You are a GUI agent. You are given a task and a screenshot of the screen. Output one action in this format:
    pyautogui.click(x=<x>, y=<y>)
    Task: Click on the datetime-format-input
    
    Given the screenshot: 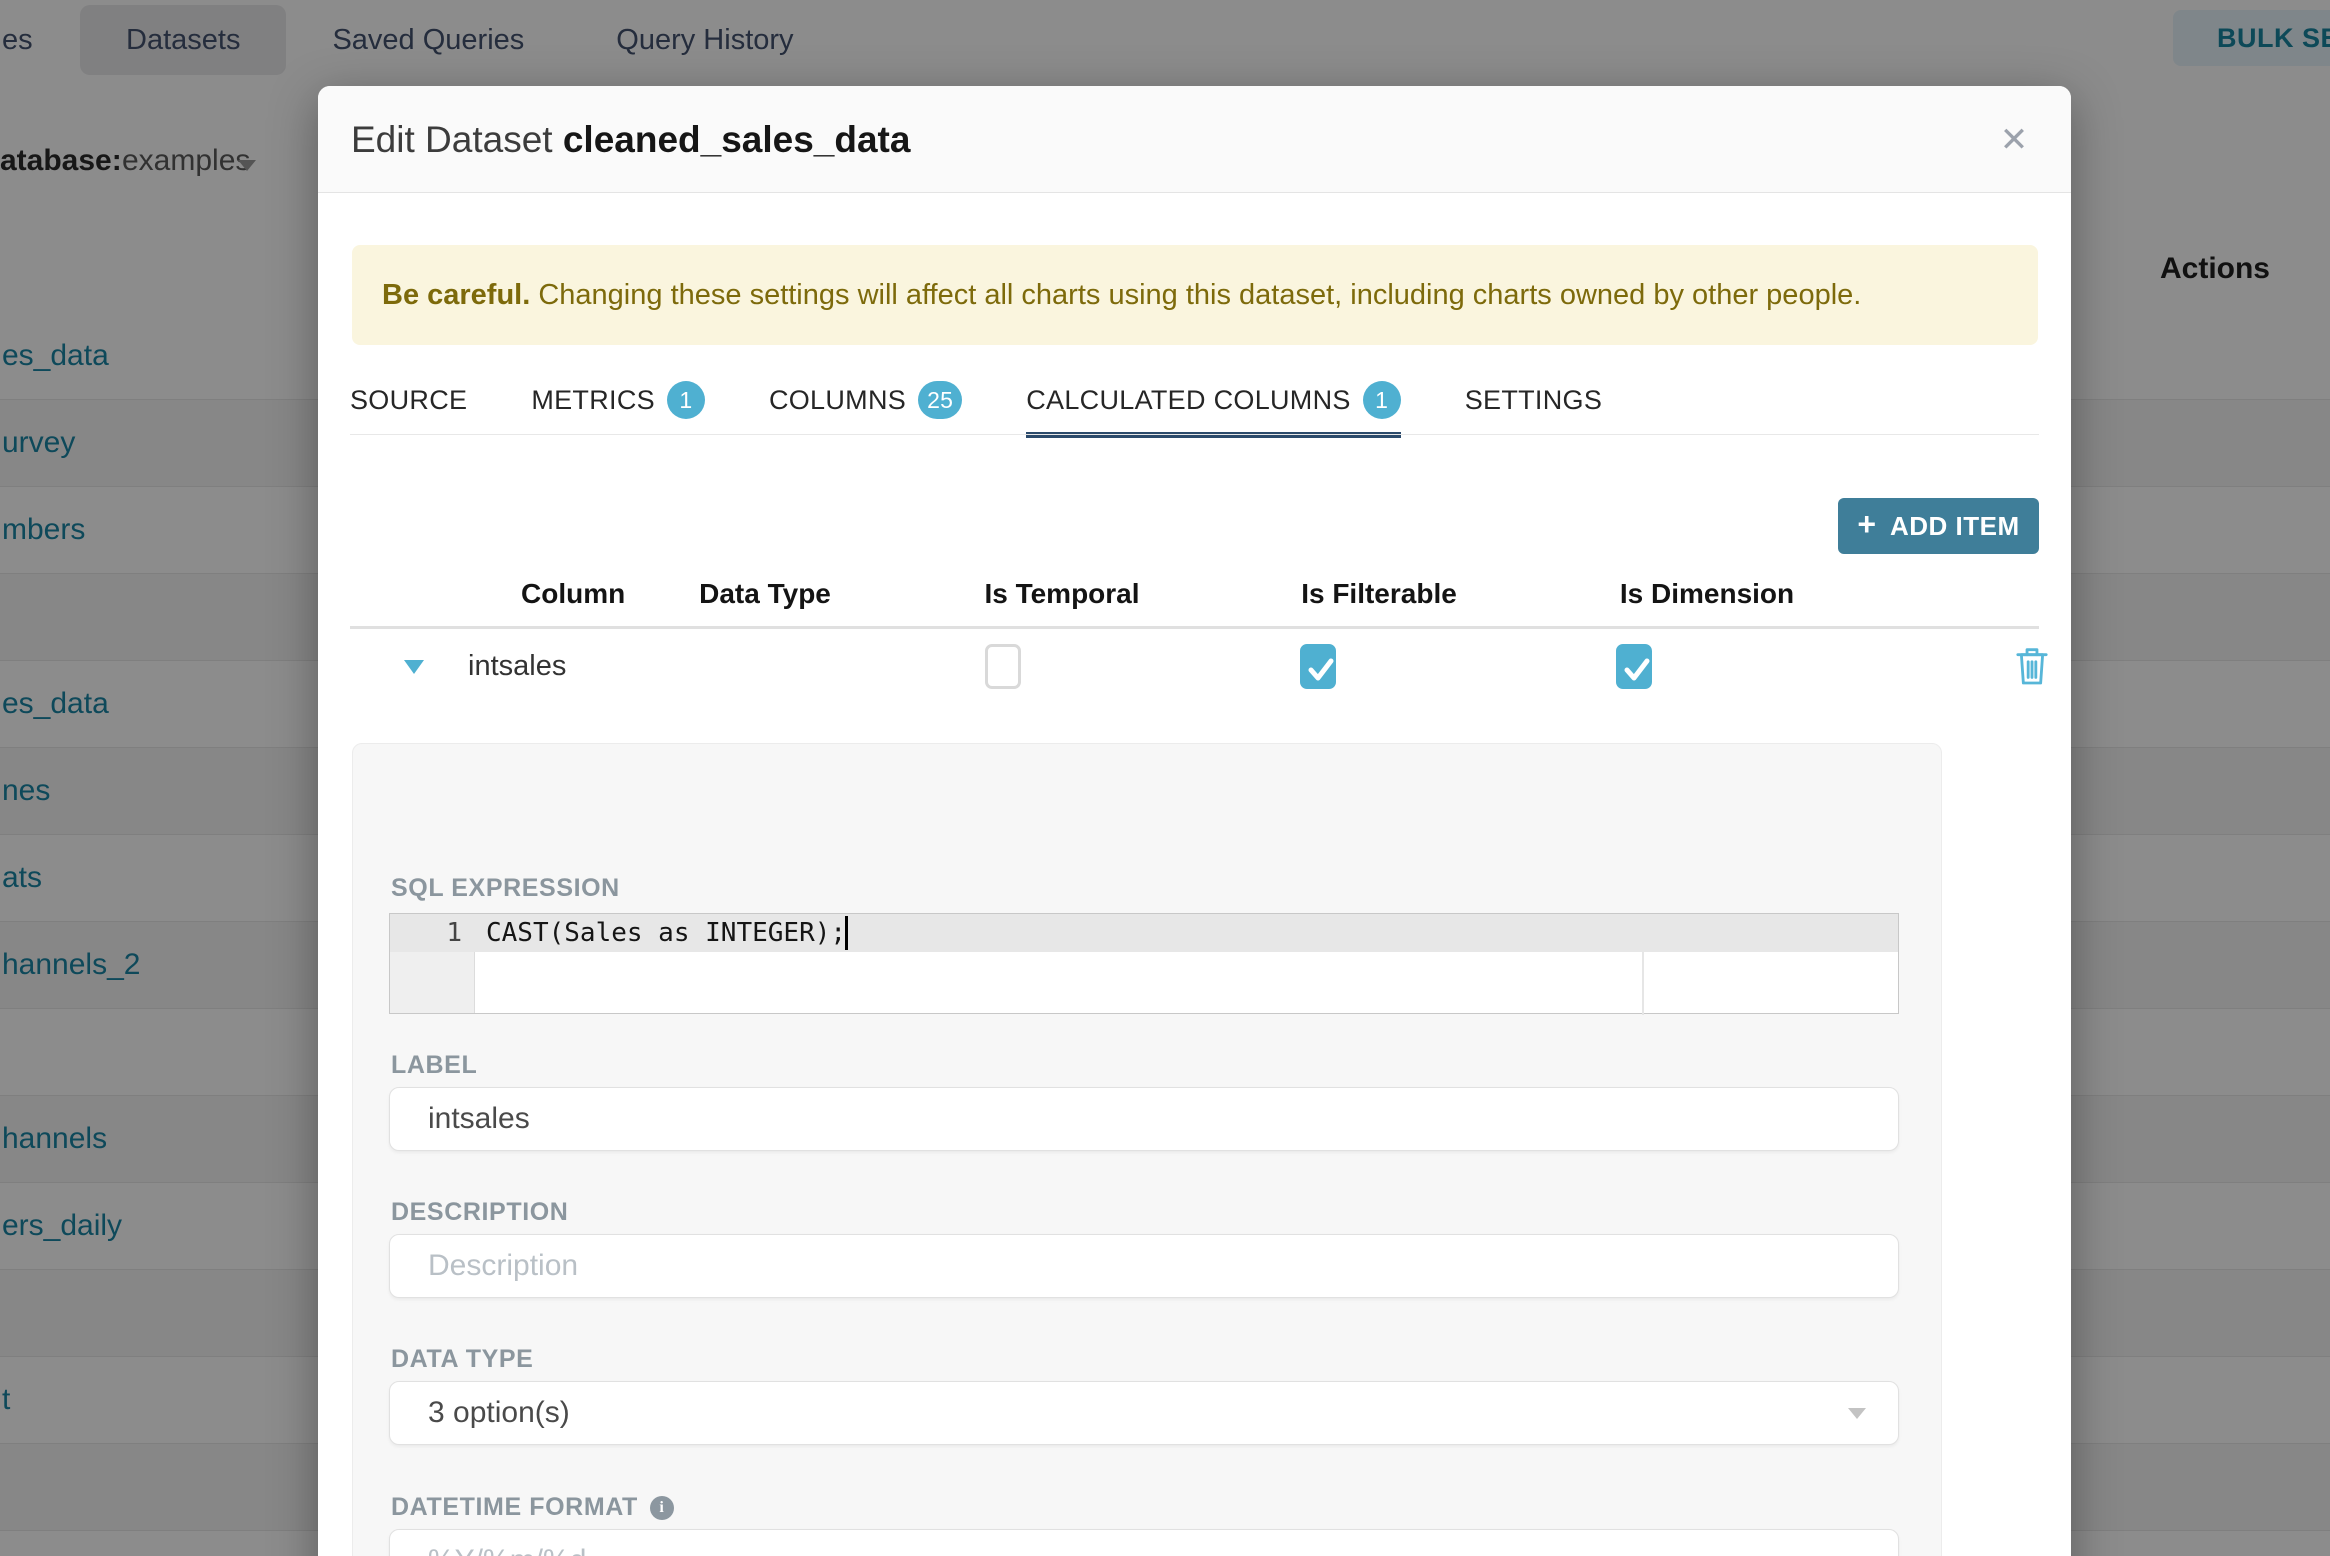 What is the action you would take?
    pyautogui.click(x=1144, y=1542)
    